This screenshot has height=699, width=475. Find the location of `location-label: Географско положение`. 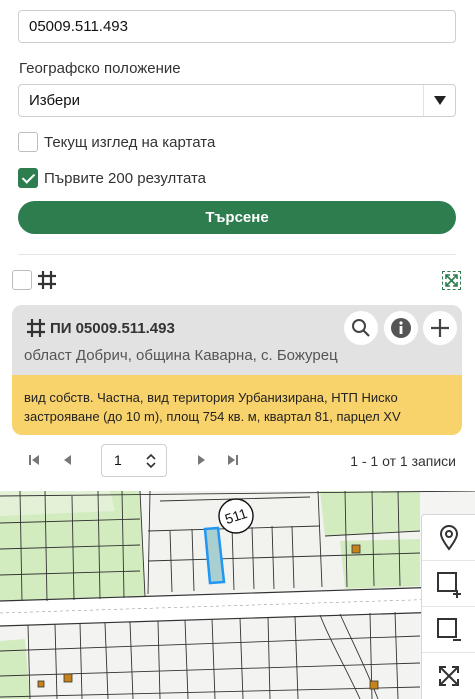

location-label: Географско положение is located at coordinates (100, 68).